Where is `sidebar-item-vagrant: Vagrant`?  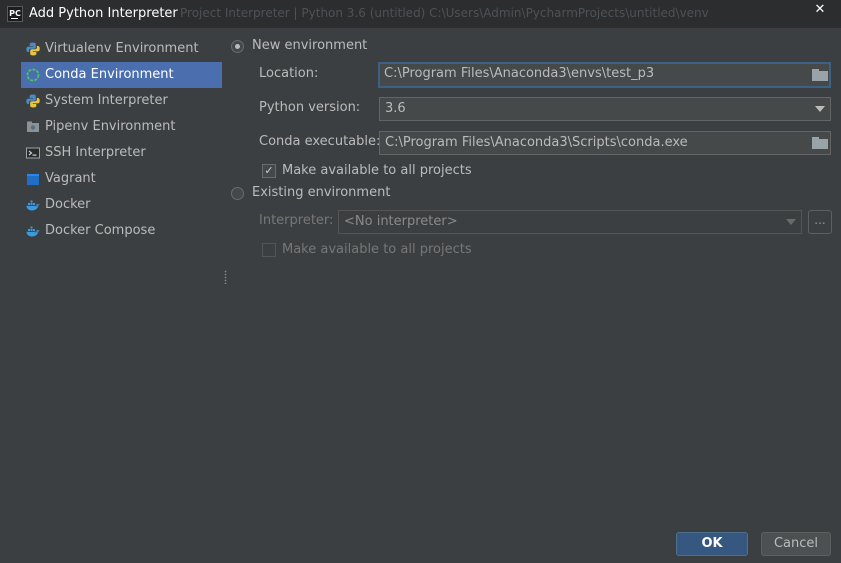 sidebar-item-vagrant: Vagrant is located at coordinates (121, 179).